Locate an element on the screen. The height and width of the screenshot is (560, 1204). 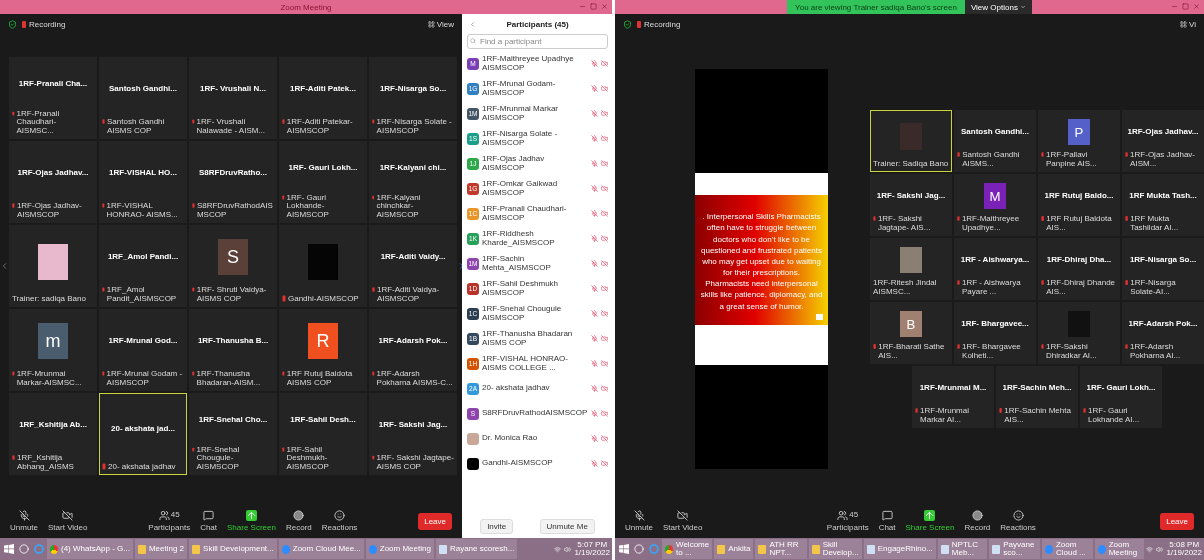
video-tile: 1RF_Kshitija Ab... 1RF_Kshitija Abhang_AISMS is located at coordinates (53, 434).